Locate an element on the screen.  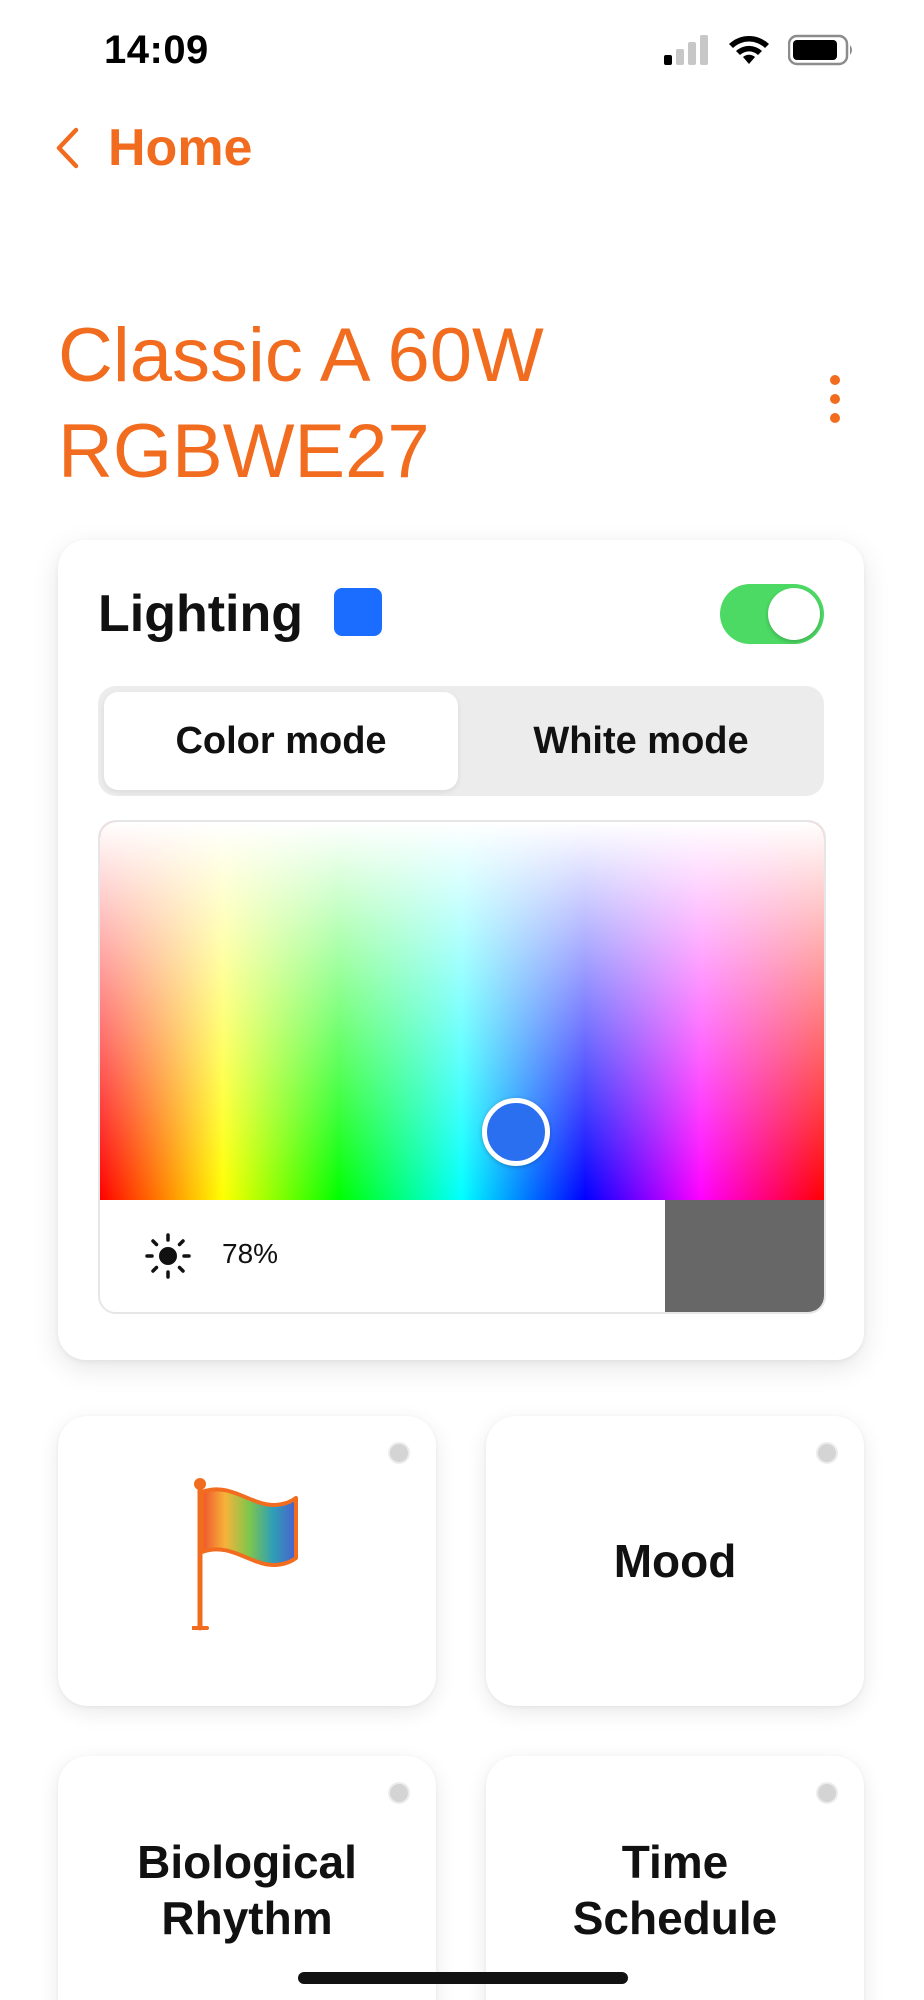
tab-color-mode: Color mode is located at coordinates (281, 741).